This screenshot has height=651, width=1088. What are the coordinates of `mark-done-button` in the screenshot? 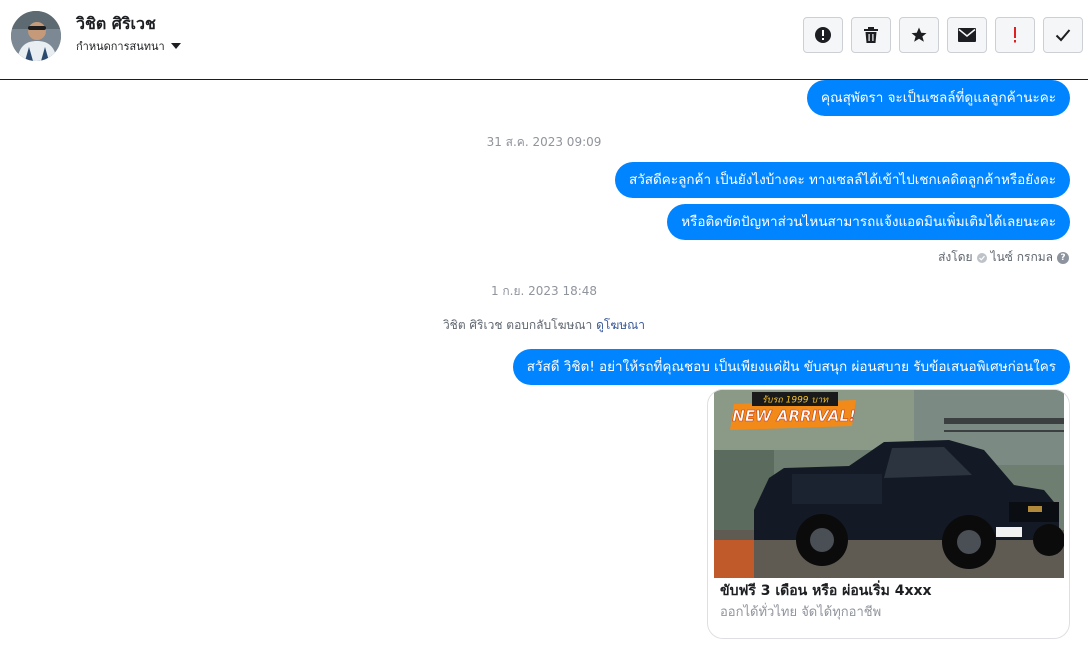 It's located at (1063, 35).